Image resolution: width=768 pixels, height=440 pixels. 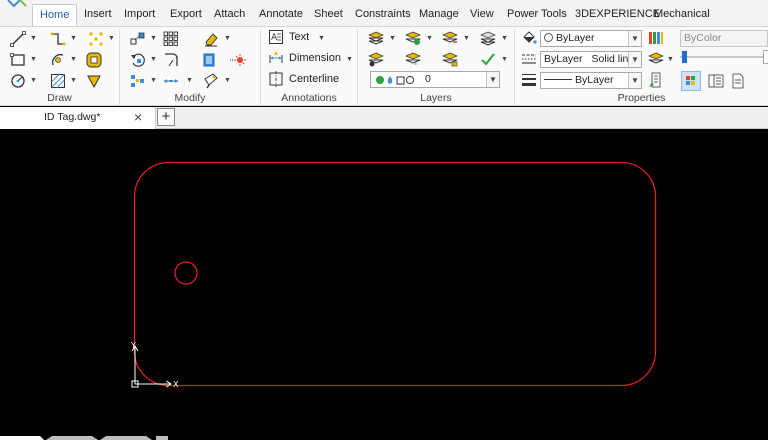 What do you see at coordinates (186, 15) in the screenshot?
I see `tab-export: Export` at bounding box center [186, 15].